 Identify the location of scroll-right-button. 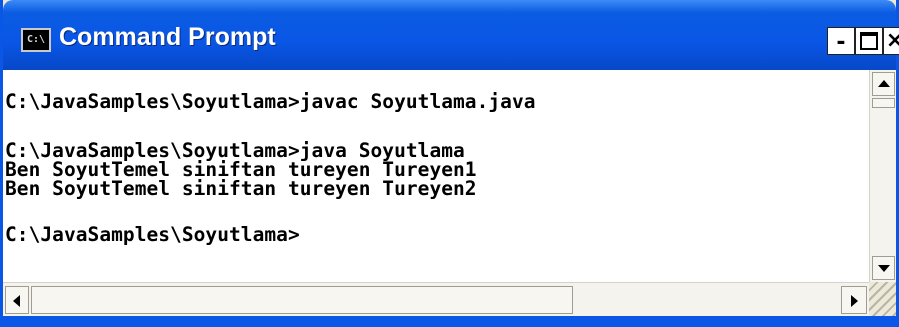
(854, 300).